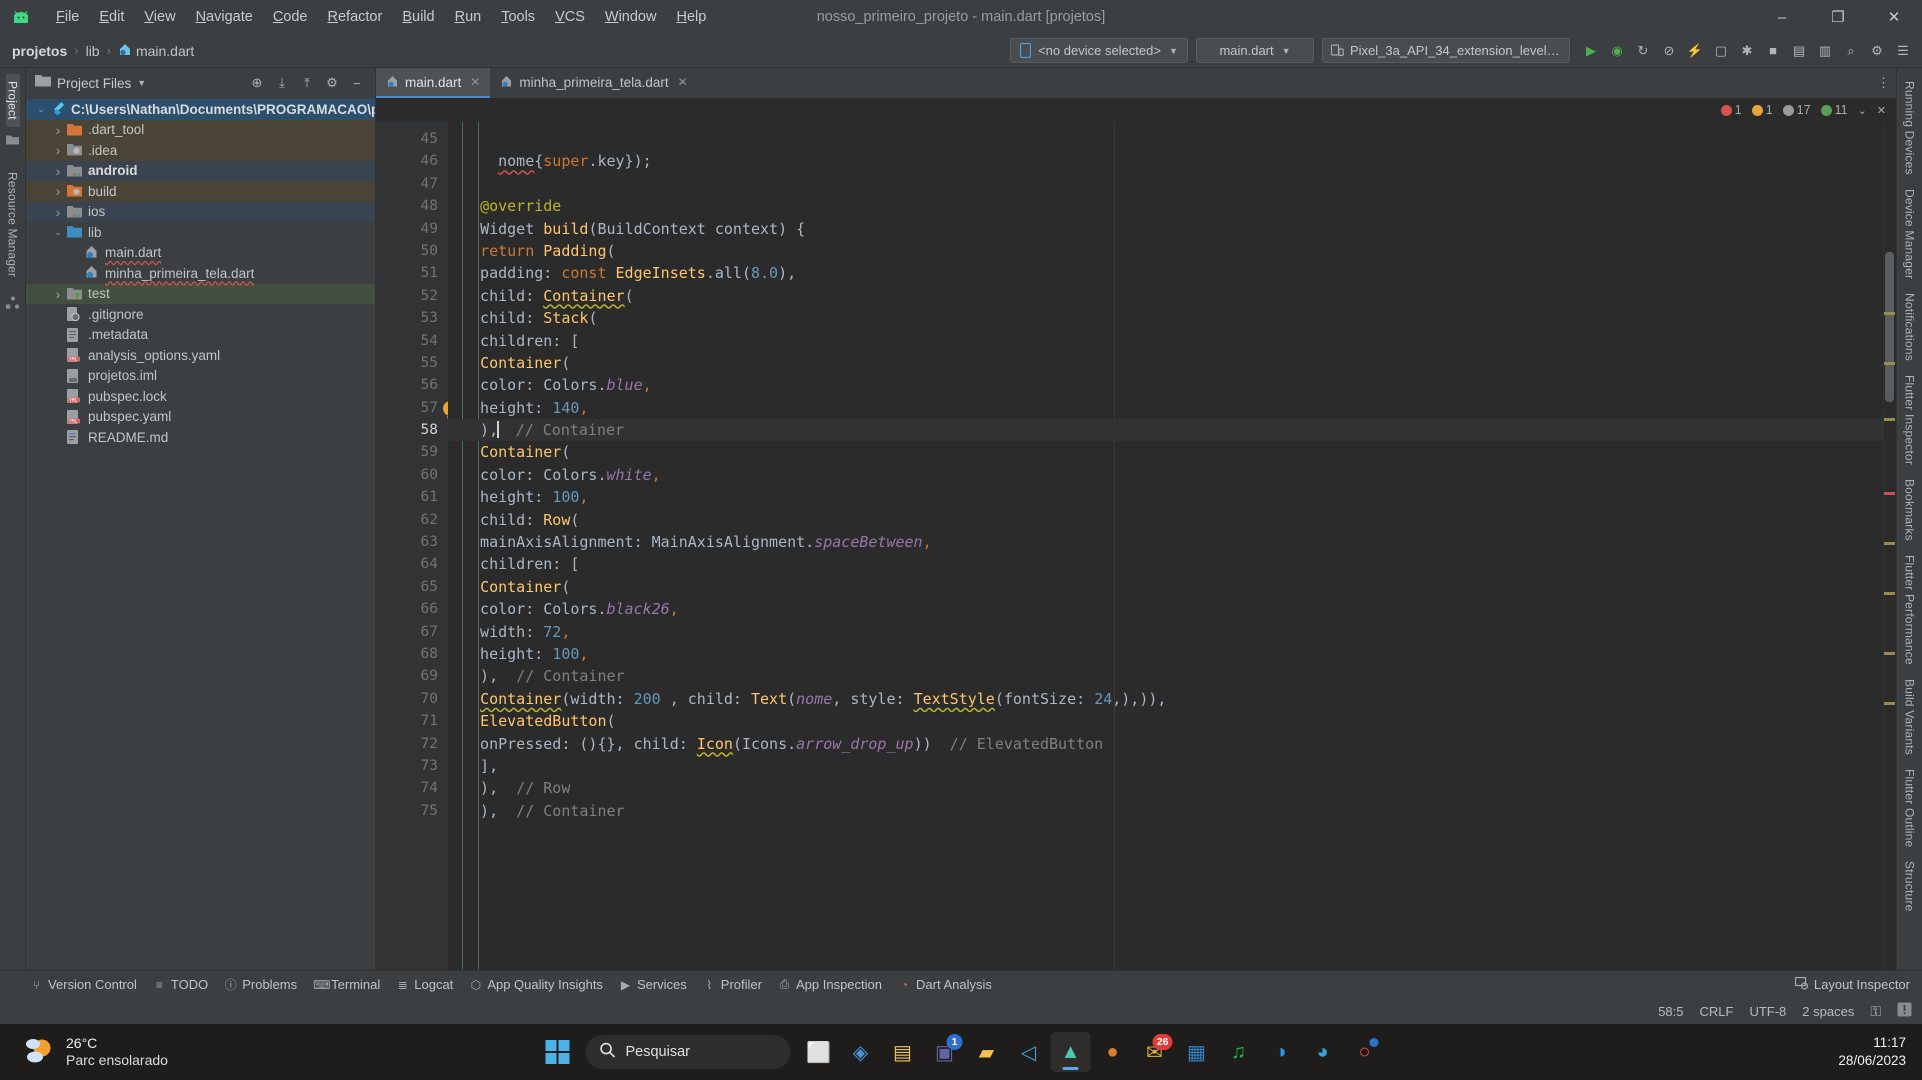 This screenshot has height=1080, width=1922. I want to click on tree-node-test: › test, so click(200, 293).